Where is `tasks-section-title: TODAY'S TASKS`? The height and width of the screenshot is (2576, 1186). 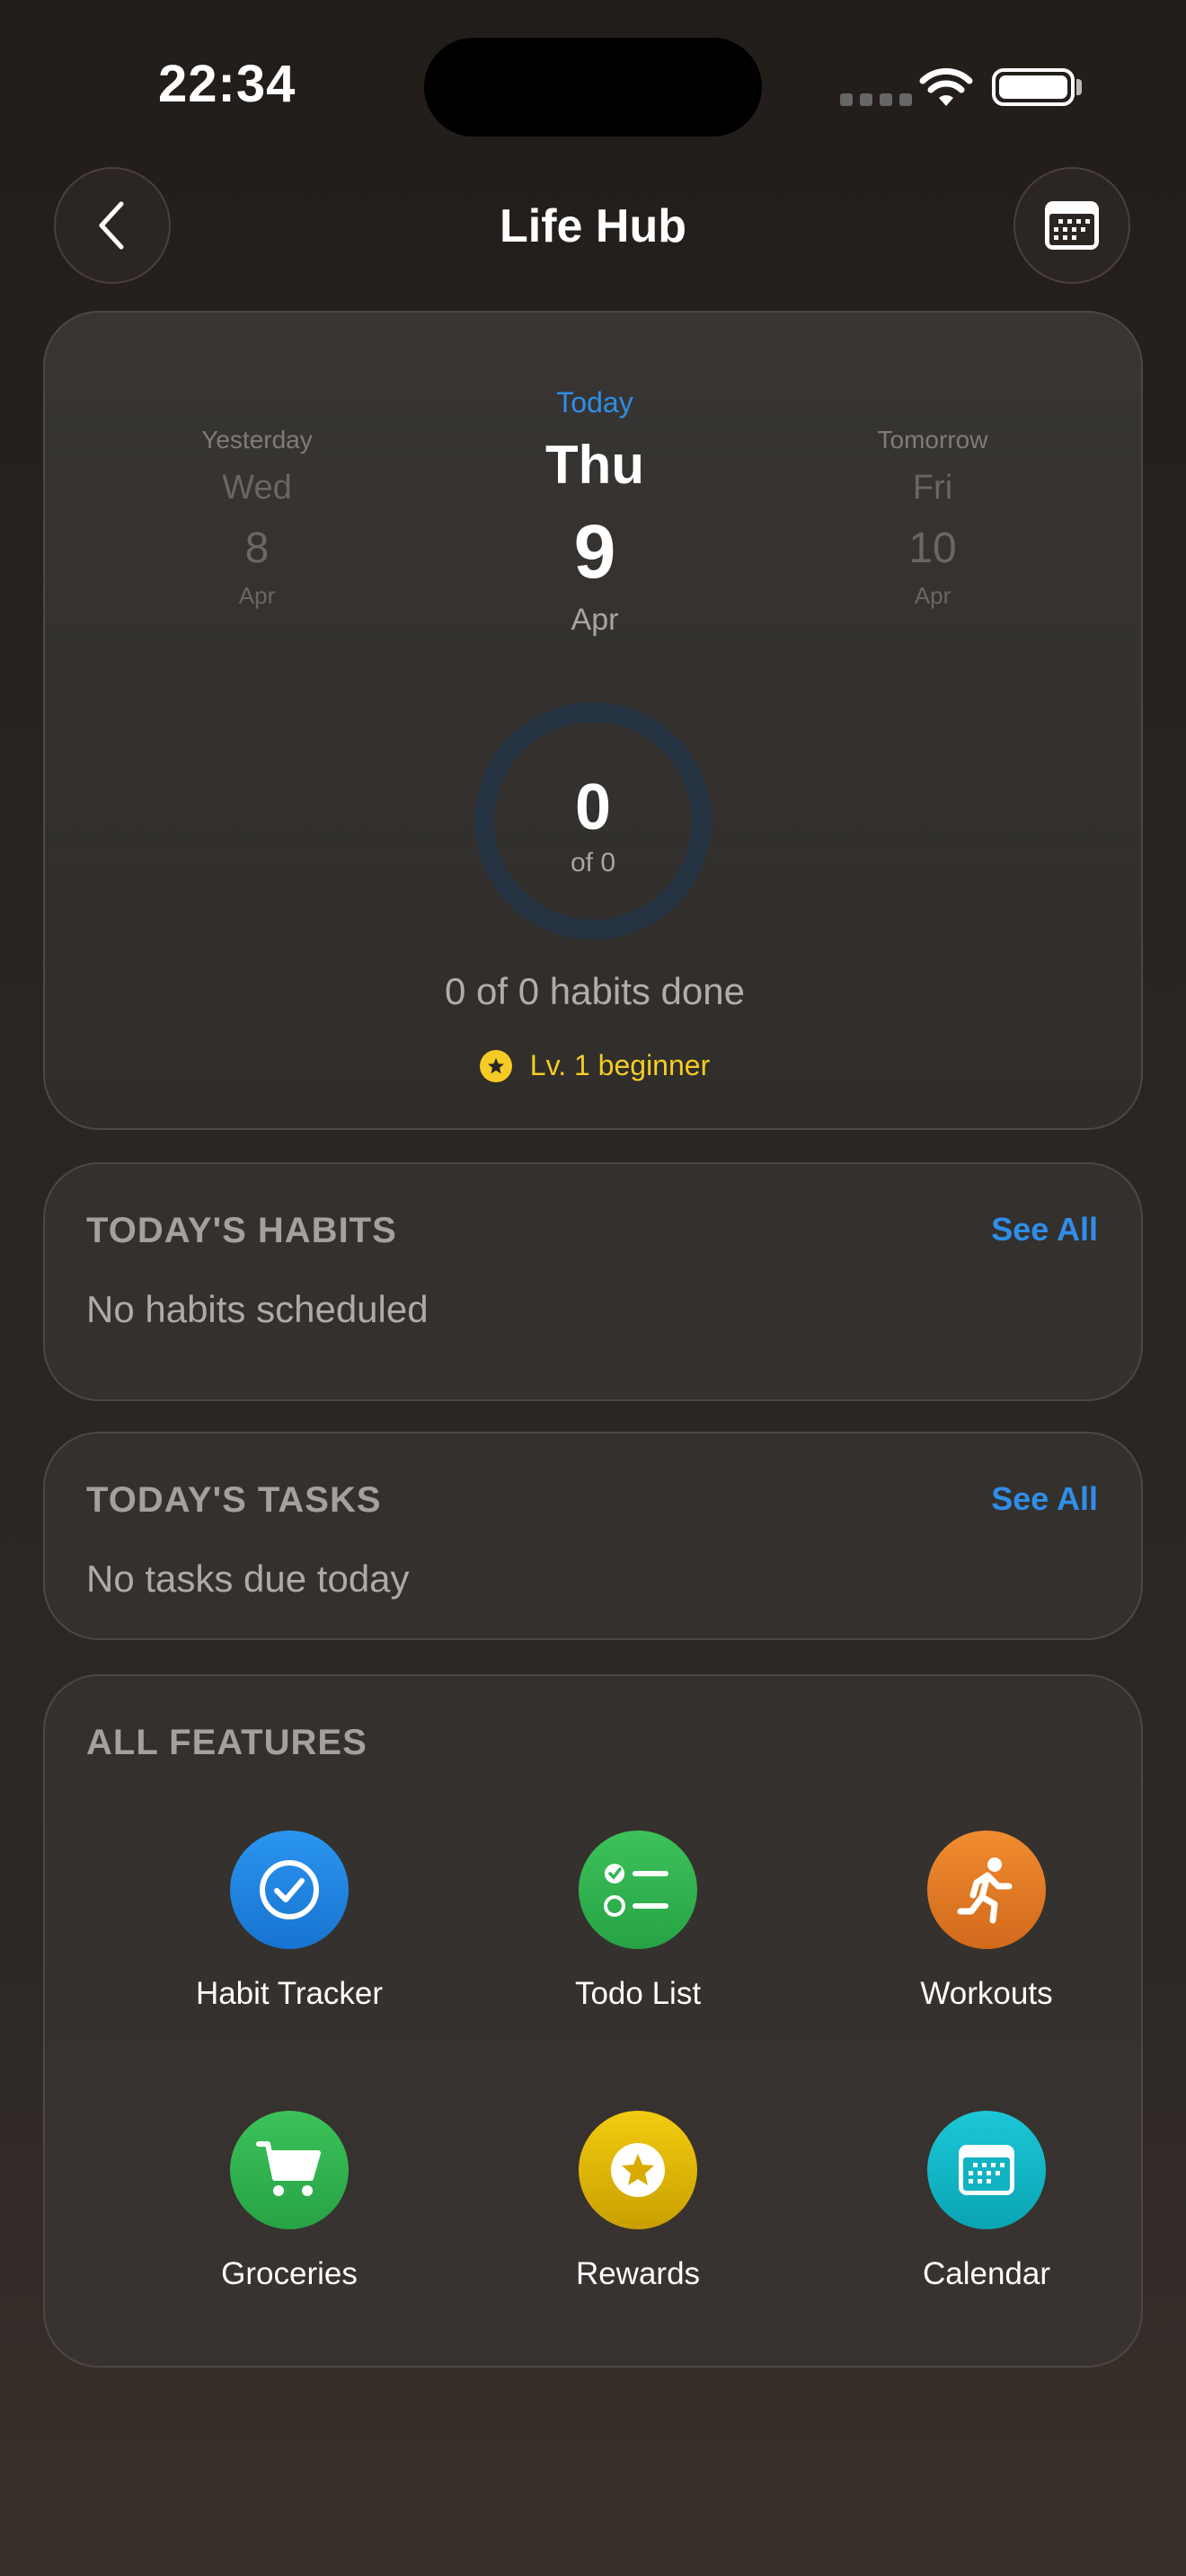
tasks-section-title: TODAY'S TASKS is located at coordinates (234, 1500).